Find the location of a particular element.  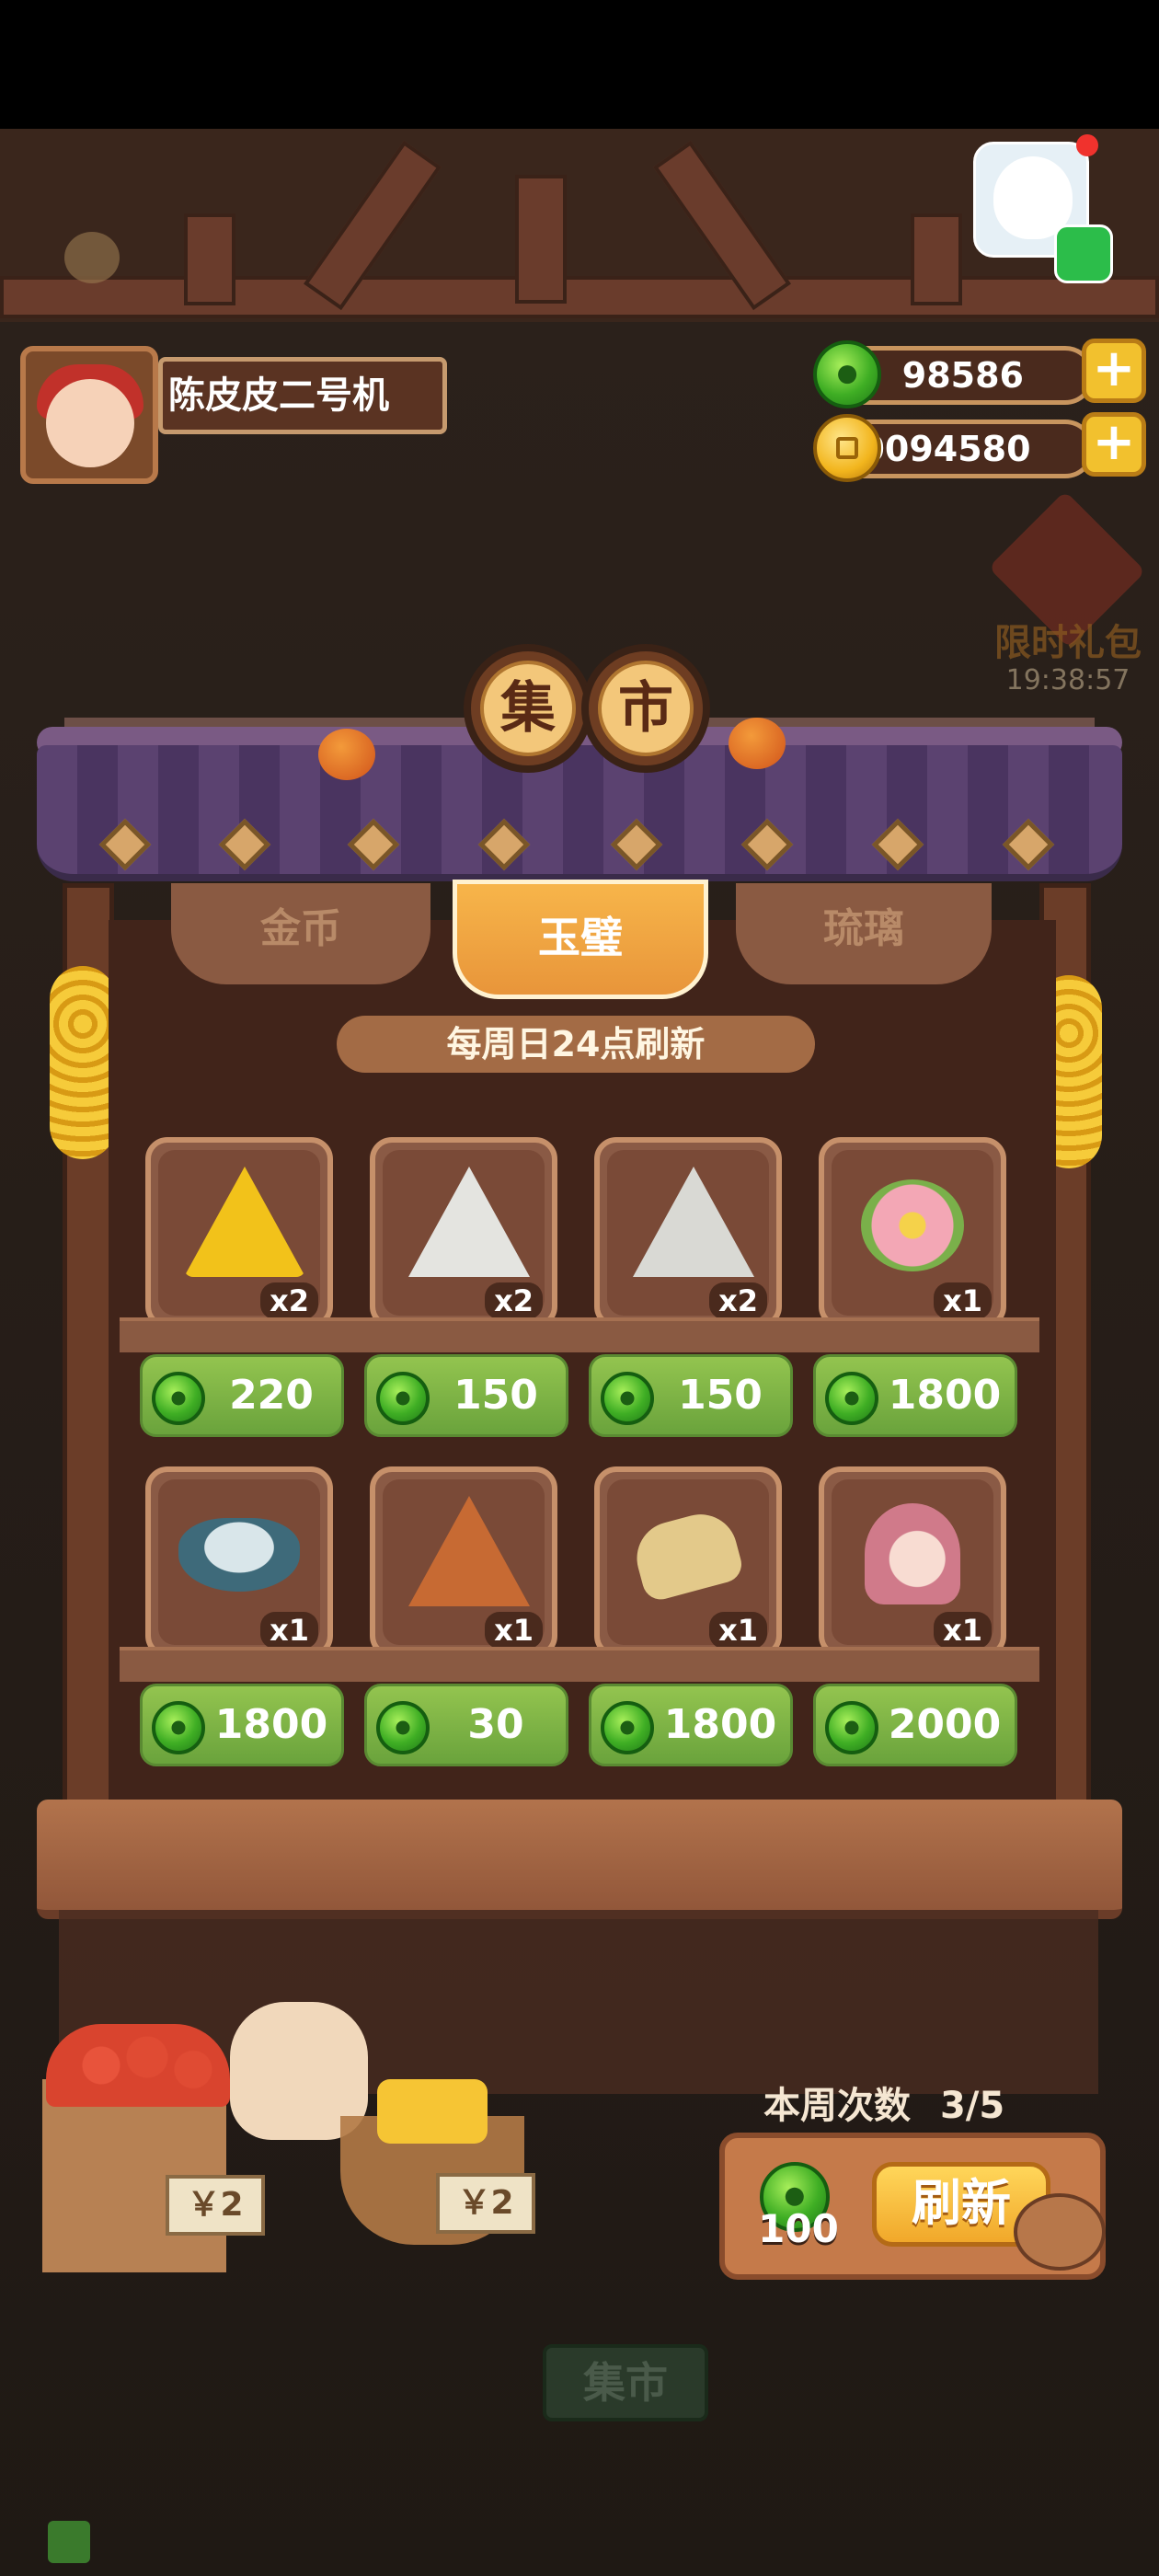

add-jade-button: + is located at coordinates (1114, 371).